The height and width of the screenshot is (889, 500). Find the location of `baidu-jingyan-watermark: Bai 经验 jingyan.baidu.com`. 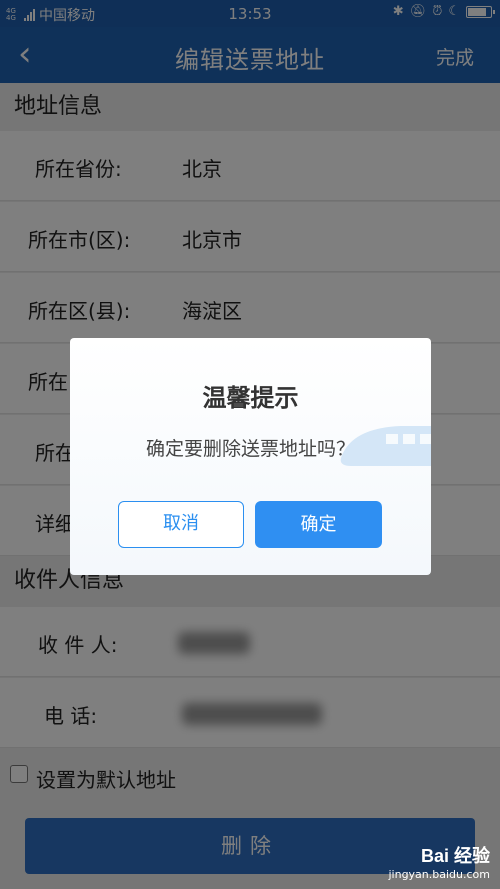

baidu-jingyan-watermark: Bai 经验 jingyan.baidu.com is located at coordinates (439, 861).